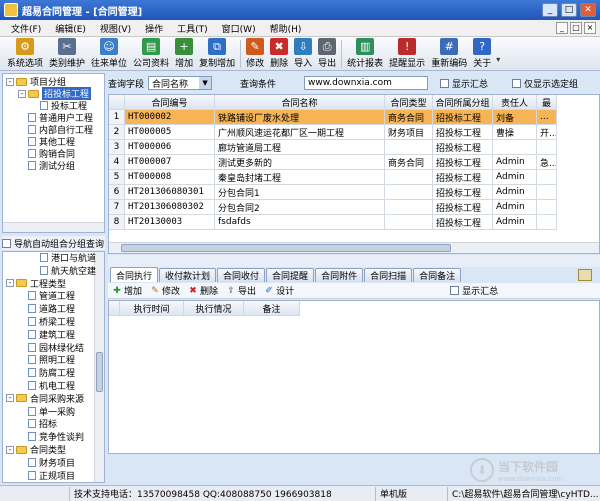 The image size is (600, 501). What do you see at coordinates (55, 93) in the screenshot?
I see `tree-node: - 招投标工程` at bounding box center [55, 93].